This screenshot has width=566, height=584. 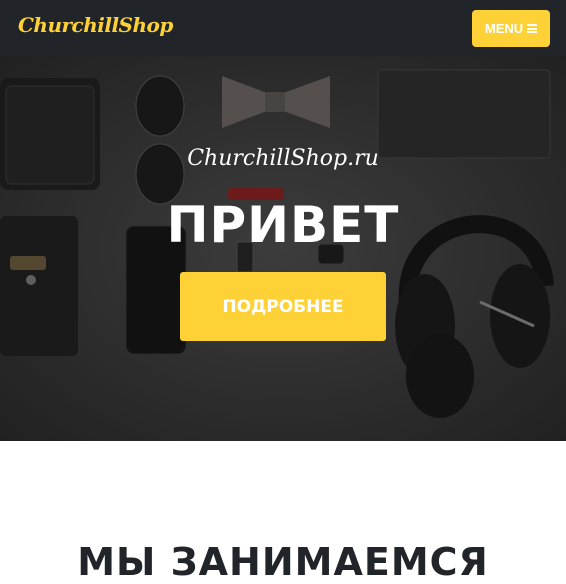 I want to click on menu-button: MENU, so click(x=511, y=28).